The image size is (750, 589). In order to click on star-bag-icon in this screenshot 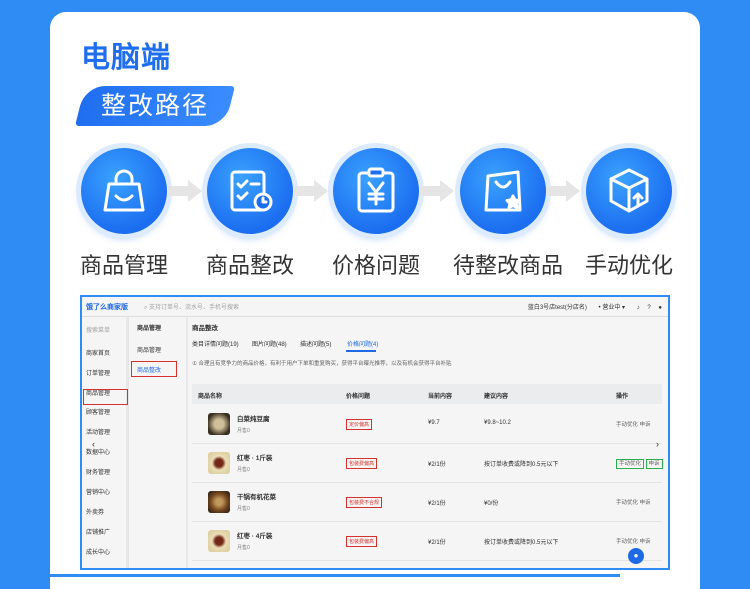, I will do `click(503, 191)`.